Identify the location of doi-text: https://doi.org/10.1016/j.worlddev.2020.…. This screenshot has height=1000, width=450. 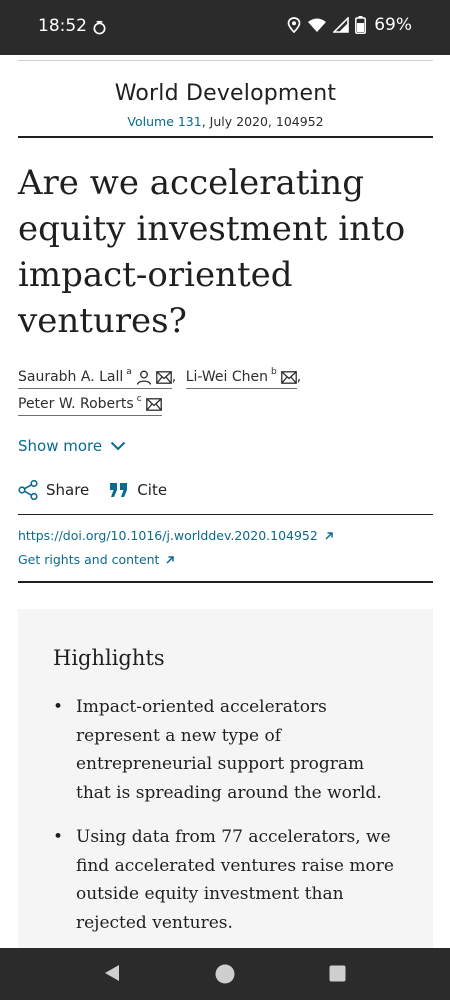
(168, 535).